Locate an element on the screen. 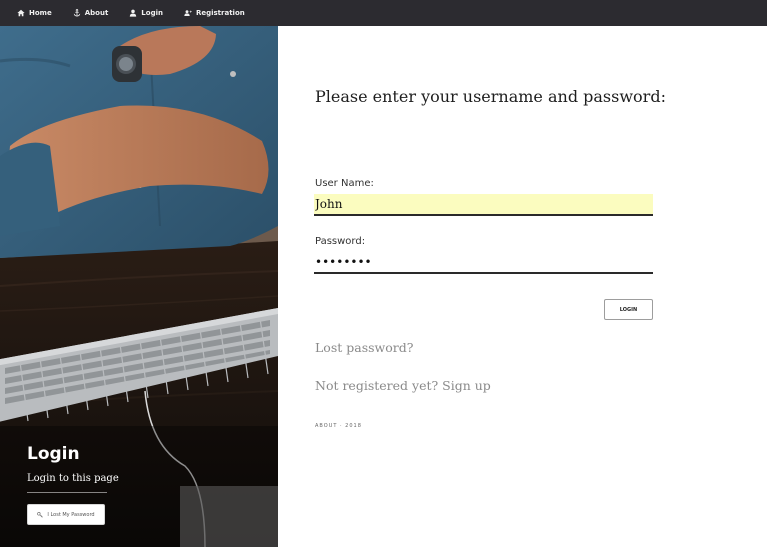 This screenshot has width=767, height=547. nav-registration: Registration is located at coordinates (214, 13).